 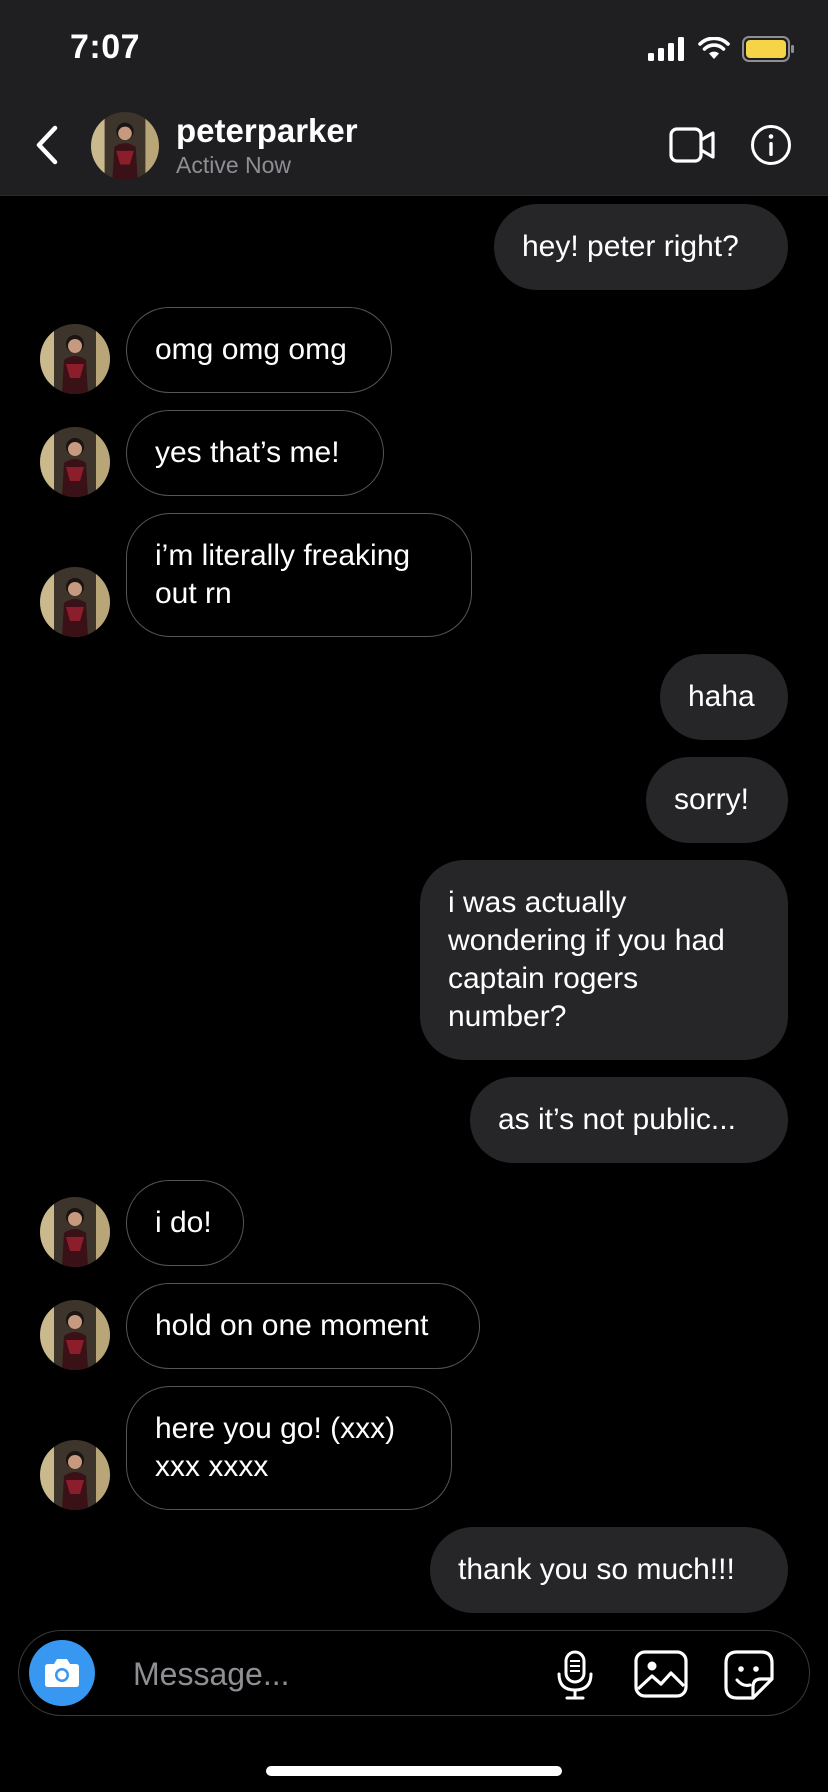 What do you see at coordinates (299, 575) in the screenshot?
I see `message-bubble-received: i’m literally freaking out rn` at bounding box center [299, 575].